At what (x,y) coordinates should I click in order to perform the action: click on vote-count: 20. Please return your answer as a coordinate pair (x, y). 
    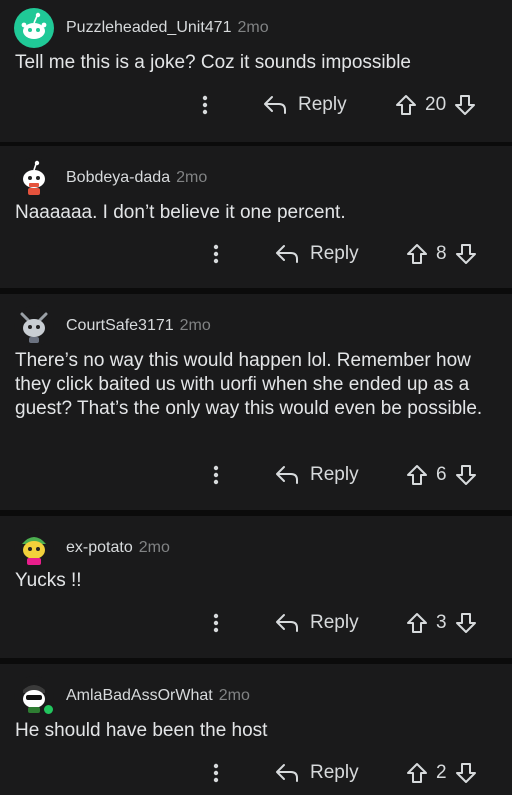
    Looking at the image, I should click on (436, 104).